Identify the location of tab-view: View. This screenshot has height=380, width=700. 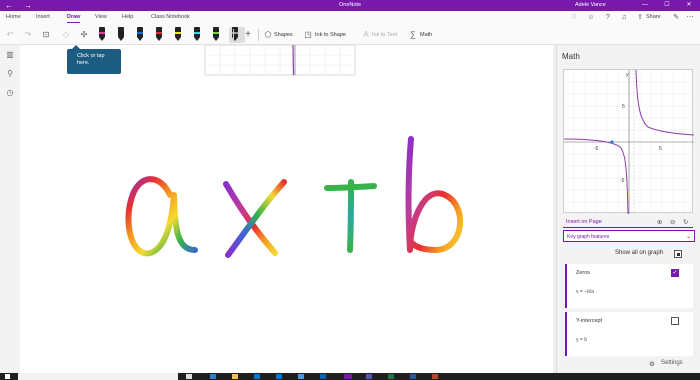
(101, 17).